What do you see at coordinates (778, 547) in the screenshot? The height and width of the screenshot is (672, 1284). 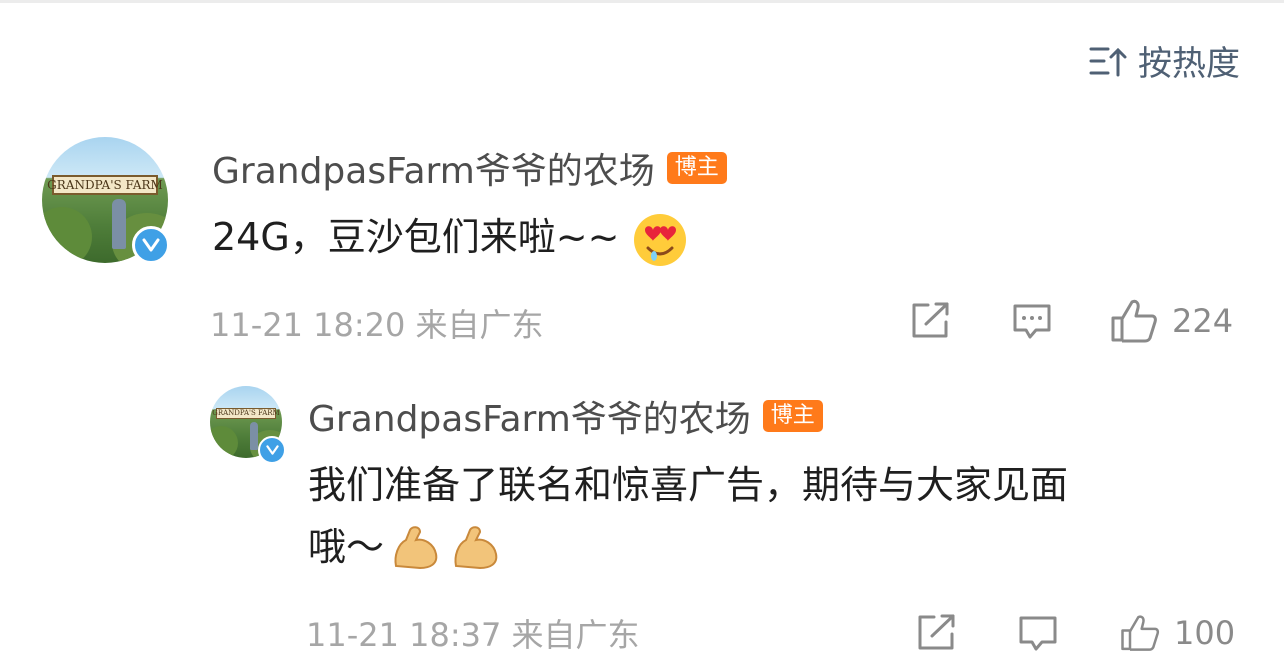 I see `comment-body-line2-row: 哦～` at bounding box center [778, 547].